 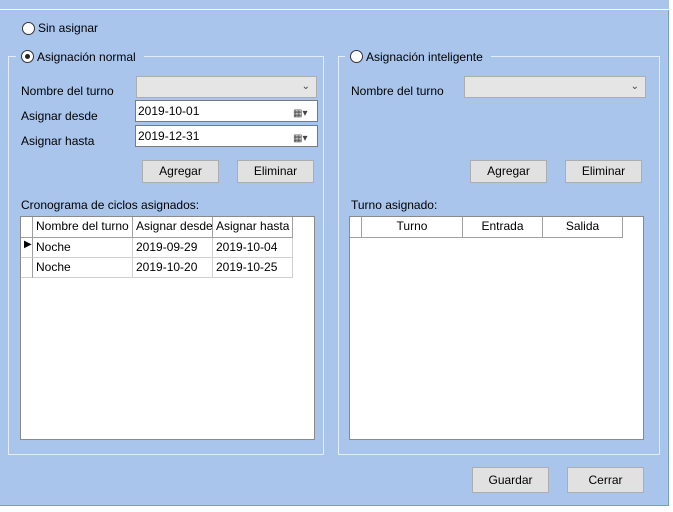 What do you see at coordinates (555, 87) in the screenshot?
I see `inteligente-nombre-turno-combo: ⌄` at bounding box center [555, 87].